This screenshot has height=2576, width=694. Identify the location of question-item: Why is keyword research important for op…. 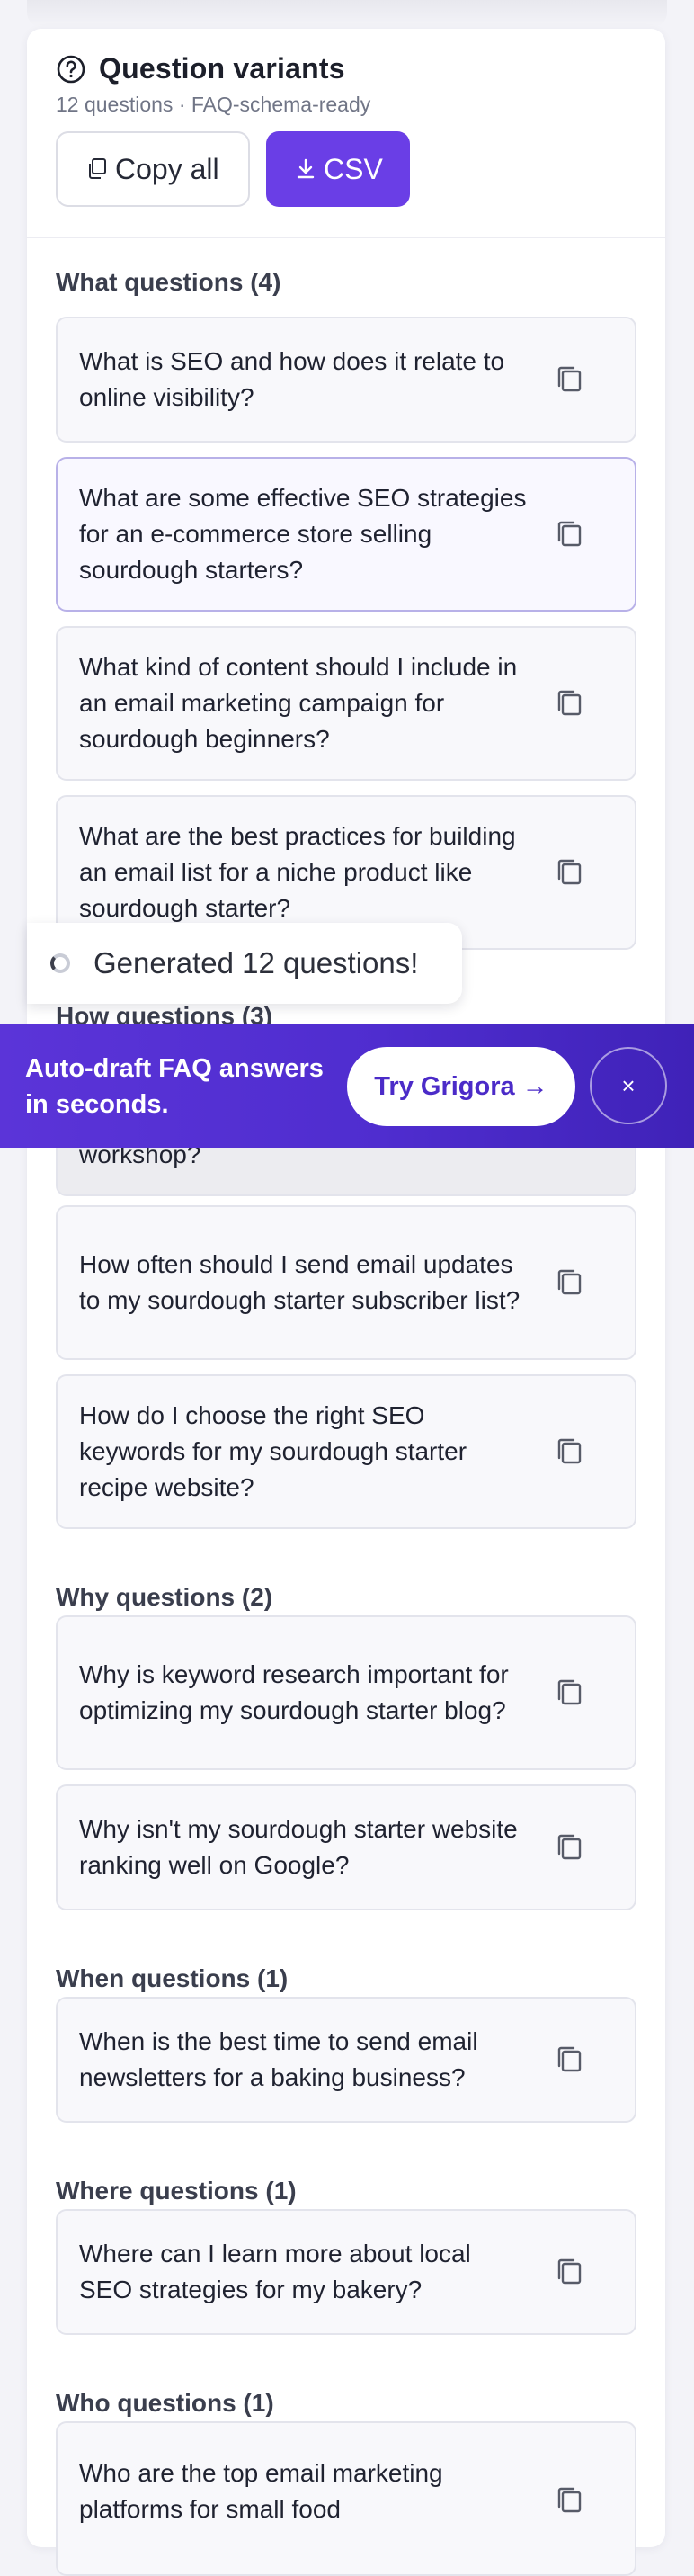
(346, 1692).